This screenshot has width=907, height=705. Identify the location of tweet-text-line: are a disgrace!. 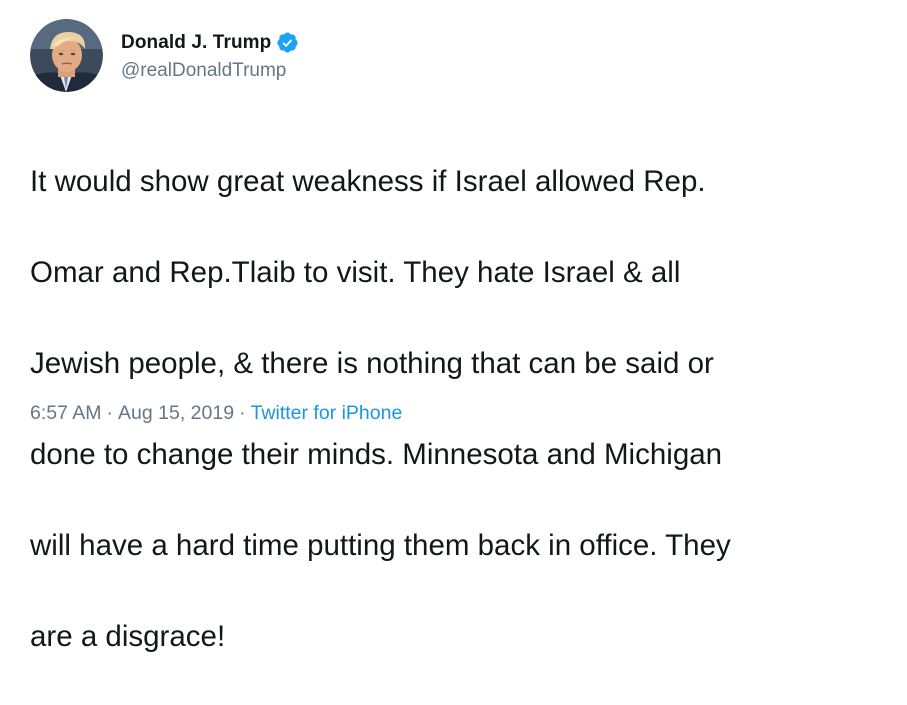
(128, 636).